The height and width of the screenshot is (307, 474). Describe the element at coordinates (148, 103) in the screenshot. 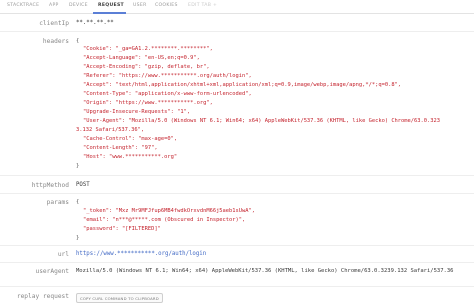

I see `header-line: "Origin": "https://www.***********.org",` at that location.